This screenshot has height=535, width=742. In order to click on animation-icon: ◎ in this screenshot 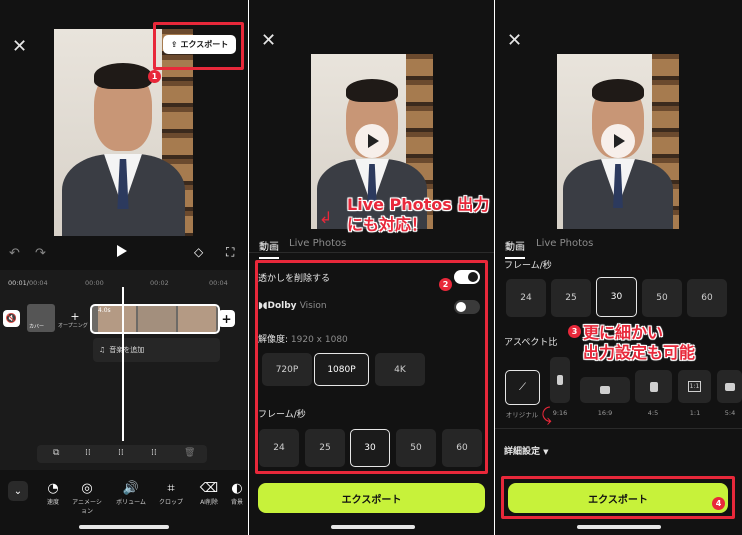, I will do `click(87, 488)`.